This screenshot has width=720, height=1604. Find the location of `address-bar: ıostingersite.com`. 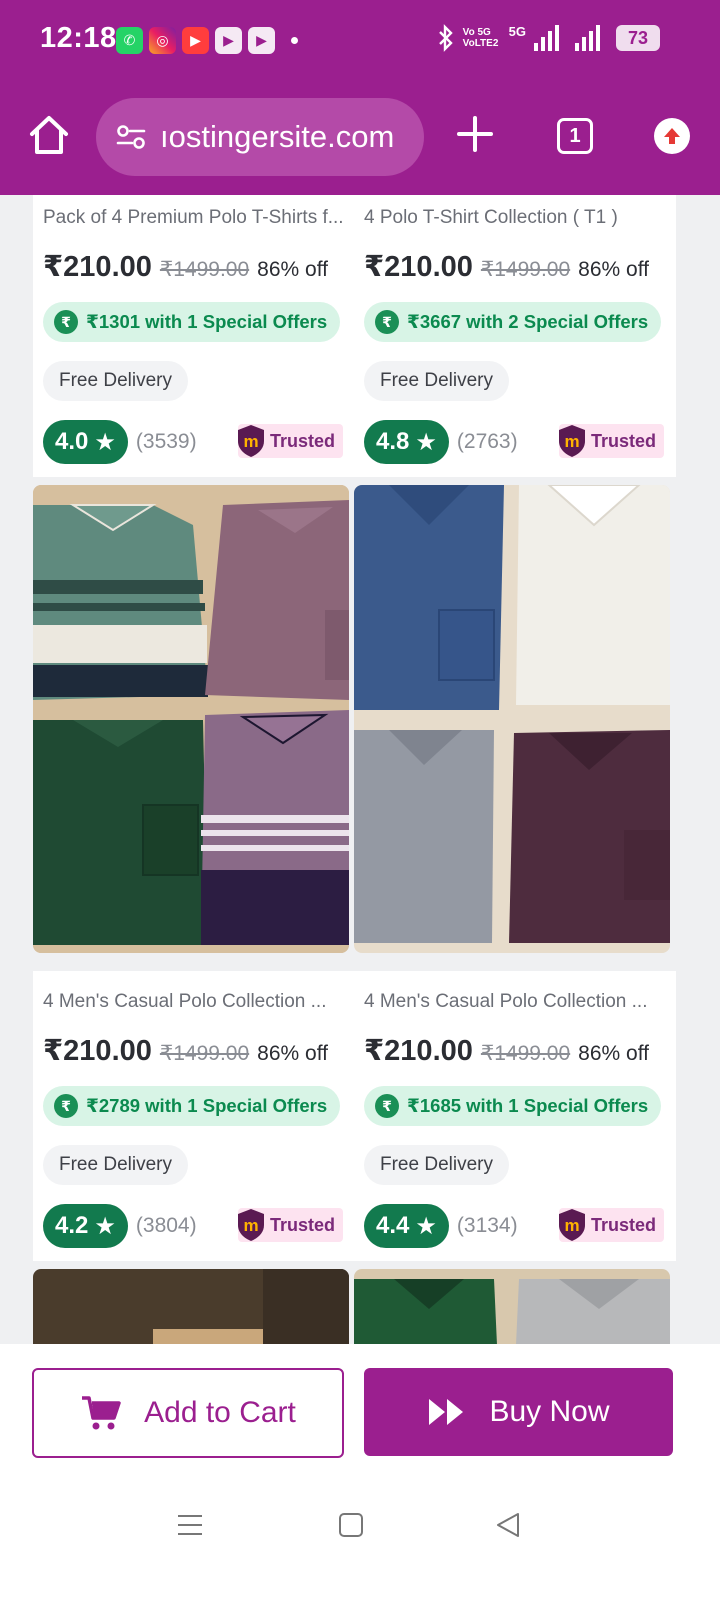

address-bar: ıostingersite.com is located at coordinates (260, 137).